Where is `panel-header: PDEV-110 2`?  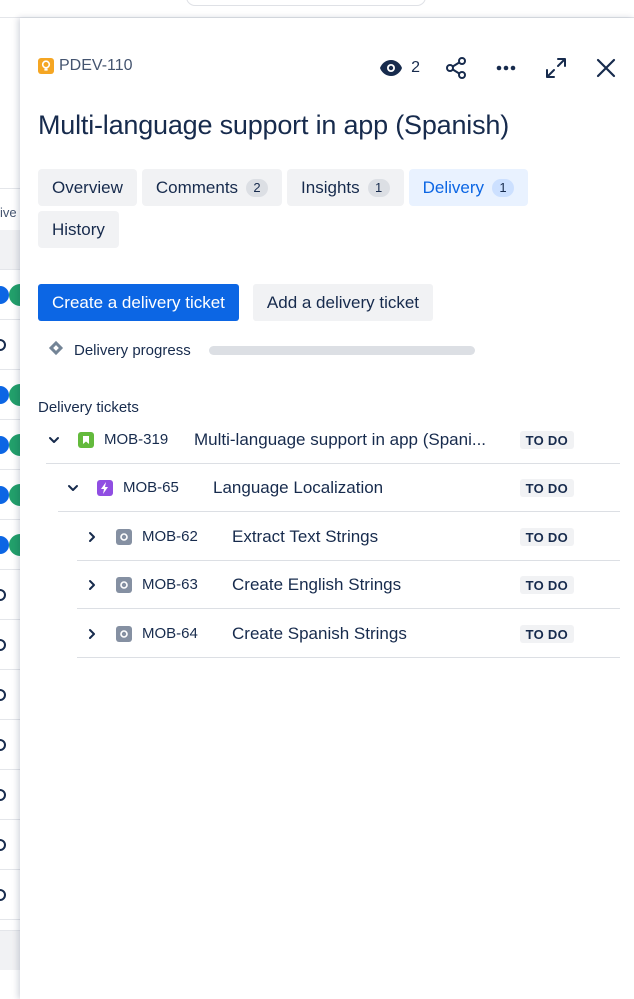
panel-header: PDEV-110 2 is located at coordinates (329, 68).